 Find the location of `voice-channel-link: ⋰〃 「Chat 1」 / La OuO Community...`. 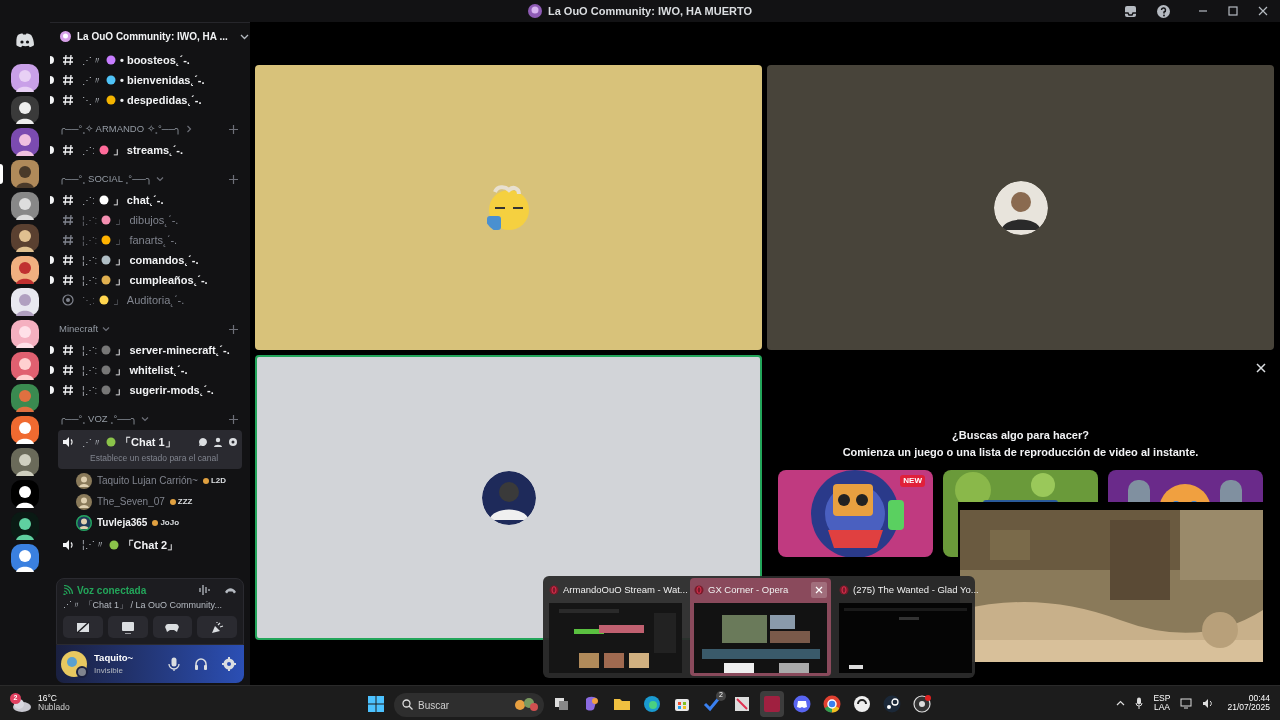

voice-channel-link: ⋰〃 「Chat 1」 / La OuO Community... is located at coordinates (150, 605).